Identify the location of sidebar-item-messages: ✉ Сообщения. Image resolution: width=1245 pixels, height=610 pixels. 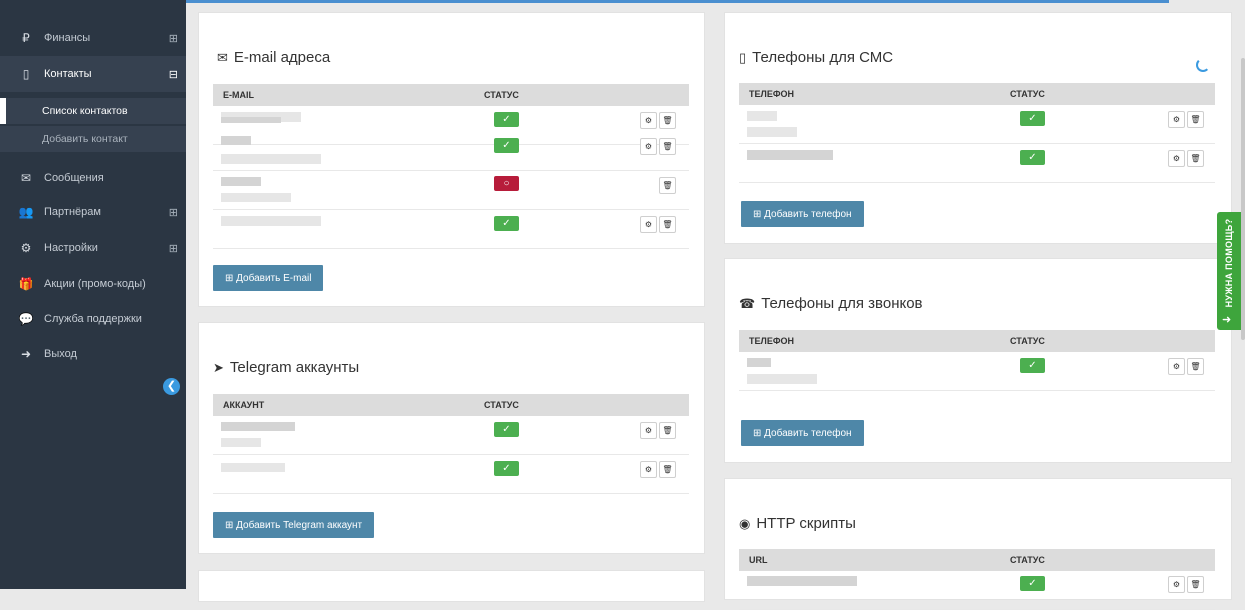
(93, 178).